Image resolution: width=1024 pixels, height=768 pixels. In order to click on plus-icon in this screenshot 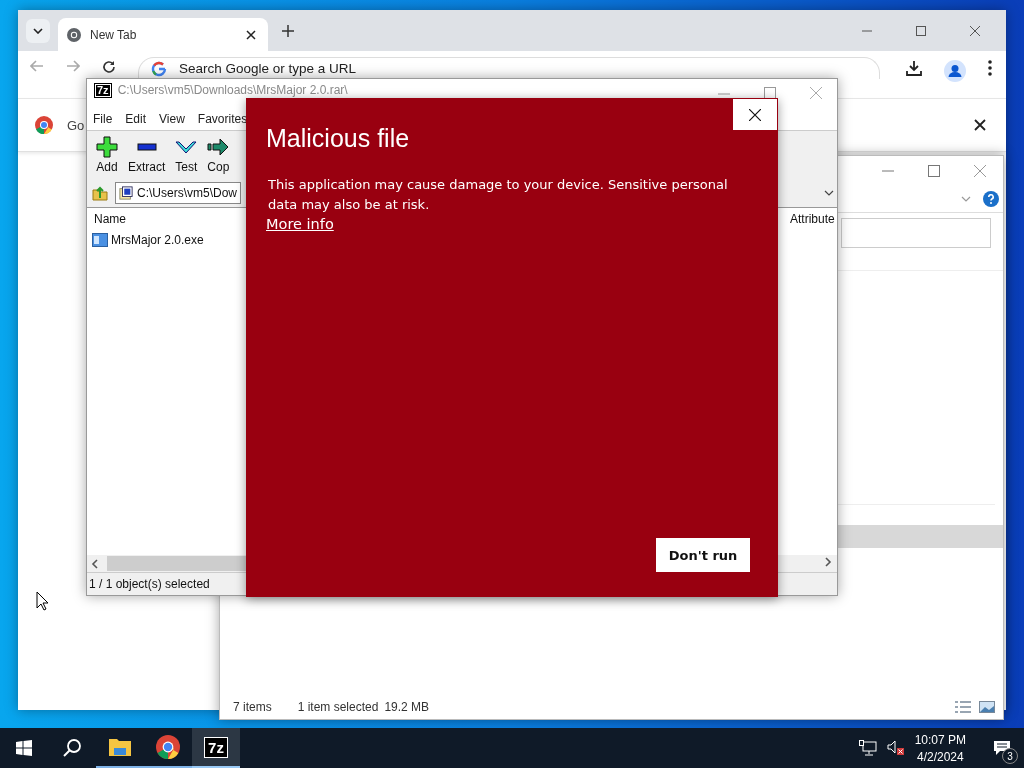, I will do `click(107, 147)`.